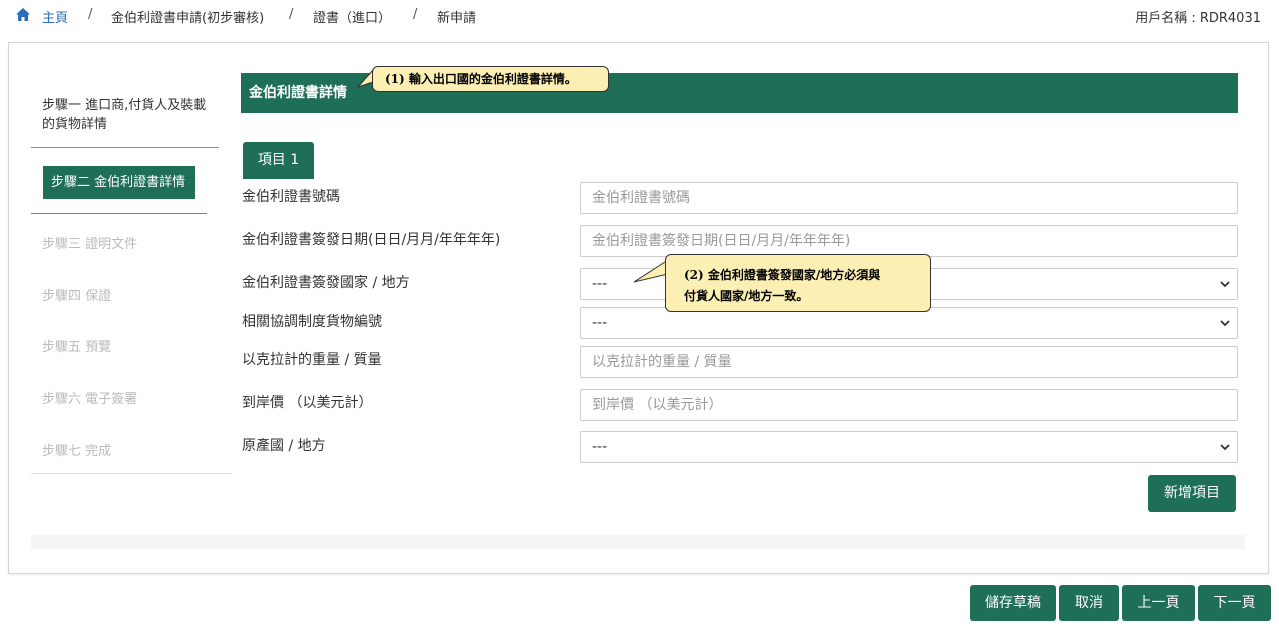  What do you see at coordinates (55, 16) in the screenshot?
I see `breadcrumb-home-link: 主頁` at bounding box center [55, 16].